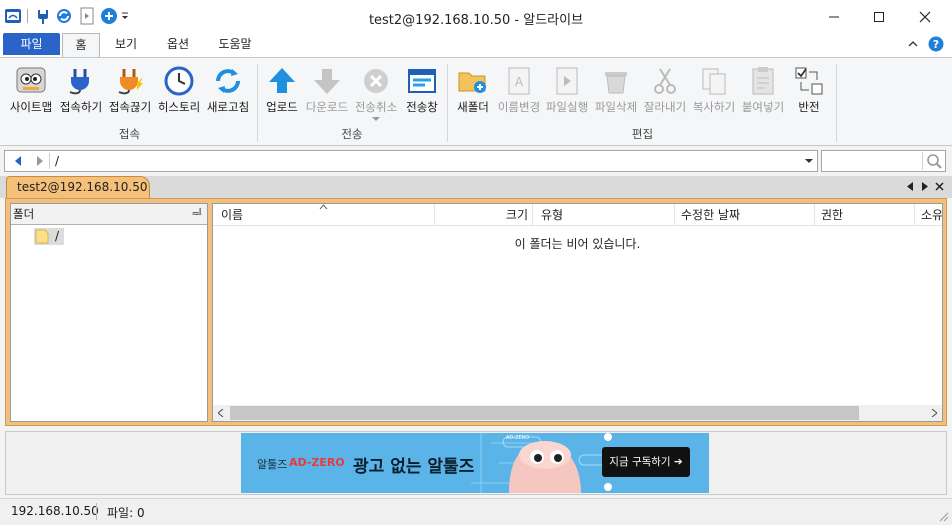 The width and height of the screenshot is (952, 525). What do you see at coordinates (179, 81) in the screenshot?
I see `clock-history-icon` at bounding box center [179, 81].